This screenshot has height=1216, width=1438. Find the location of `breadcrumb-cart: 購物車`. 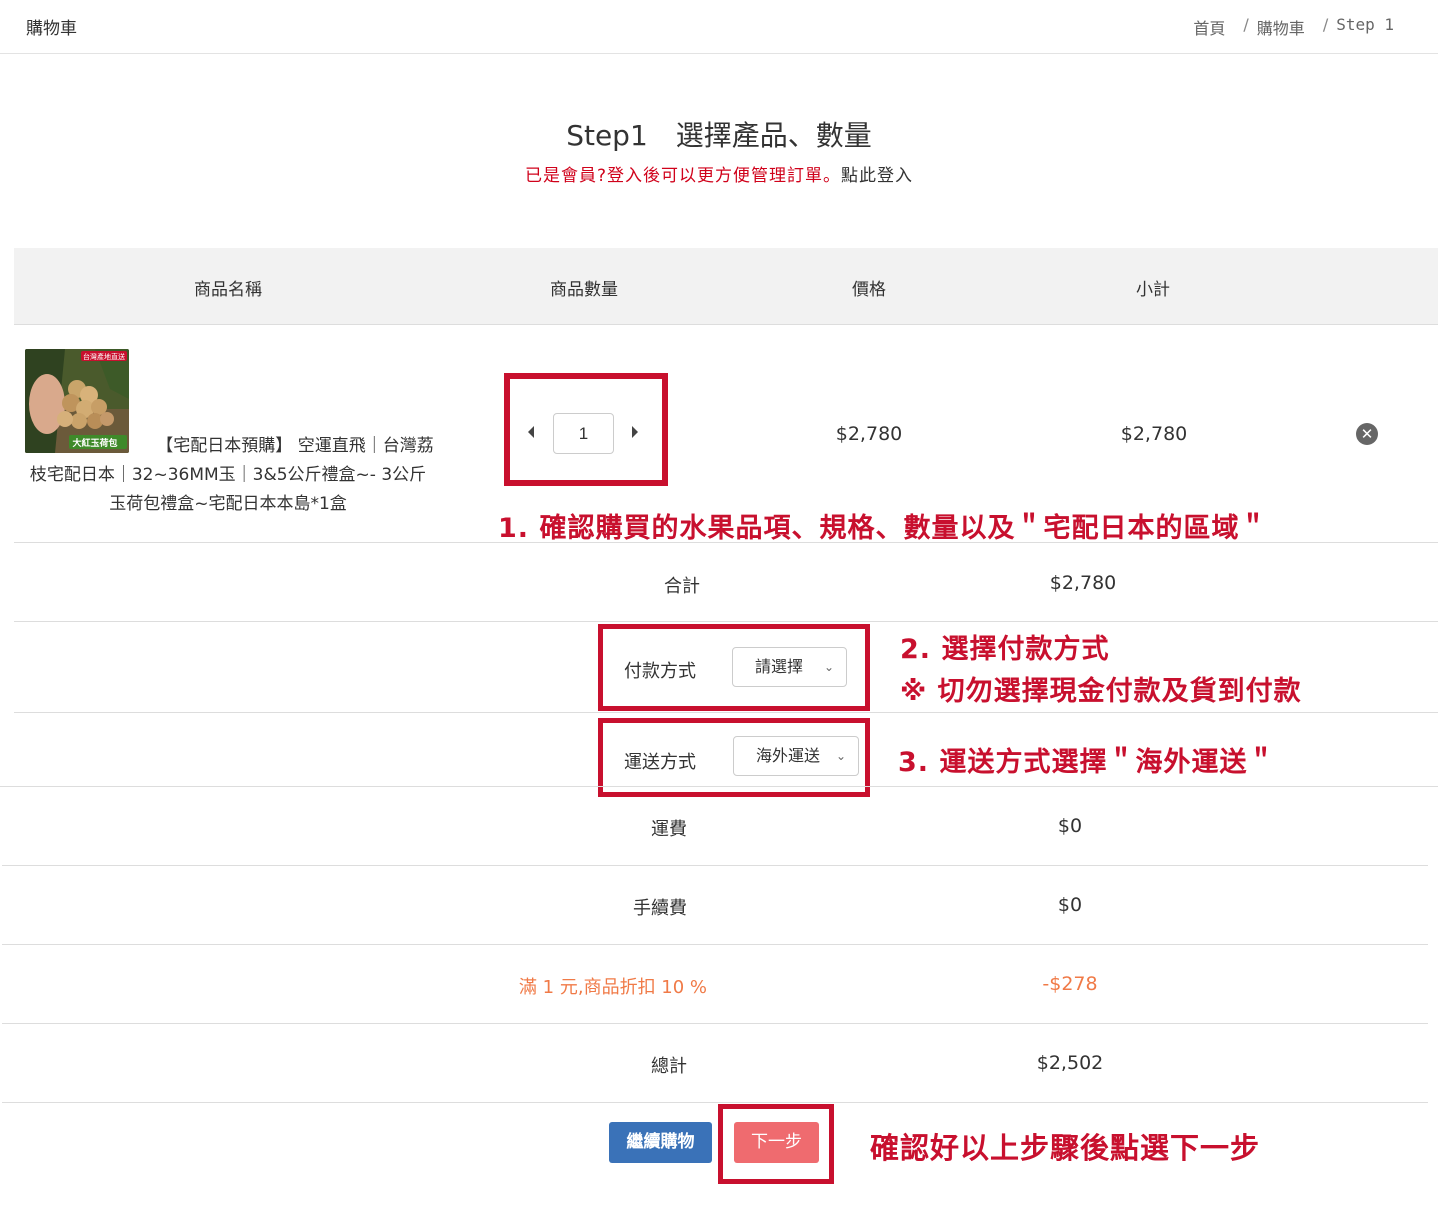

breadcrumb-cart: 購物車 is located at coordinates (1281, 27).